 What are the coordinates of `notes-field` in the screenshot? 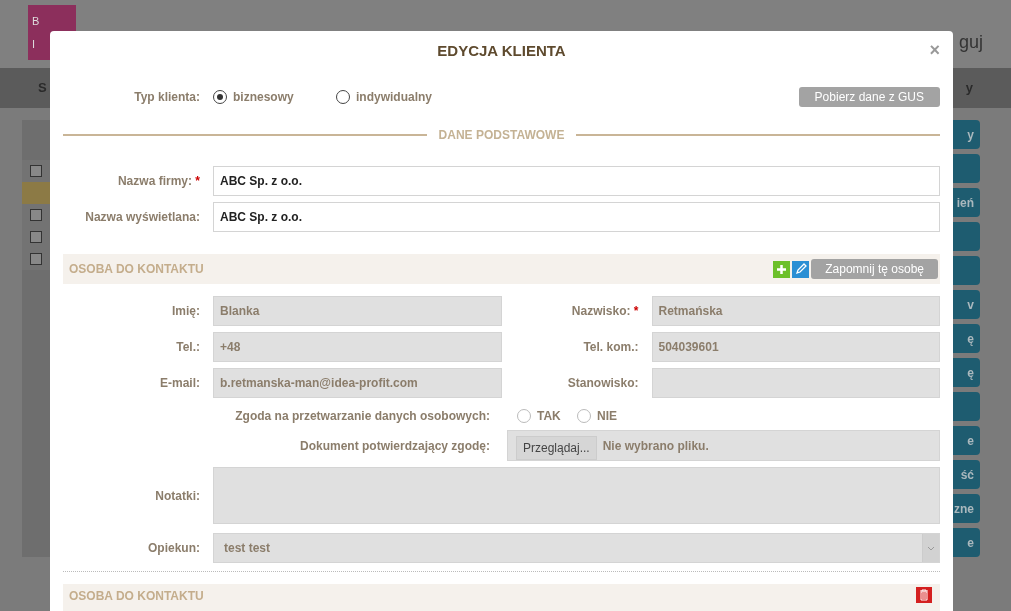 It's located at (576, 495).